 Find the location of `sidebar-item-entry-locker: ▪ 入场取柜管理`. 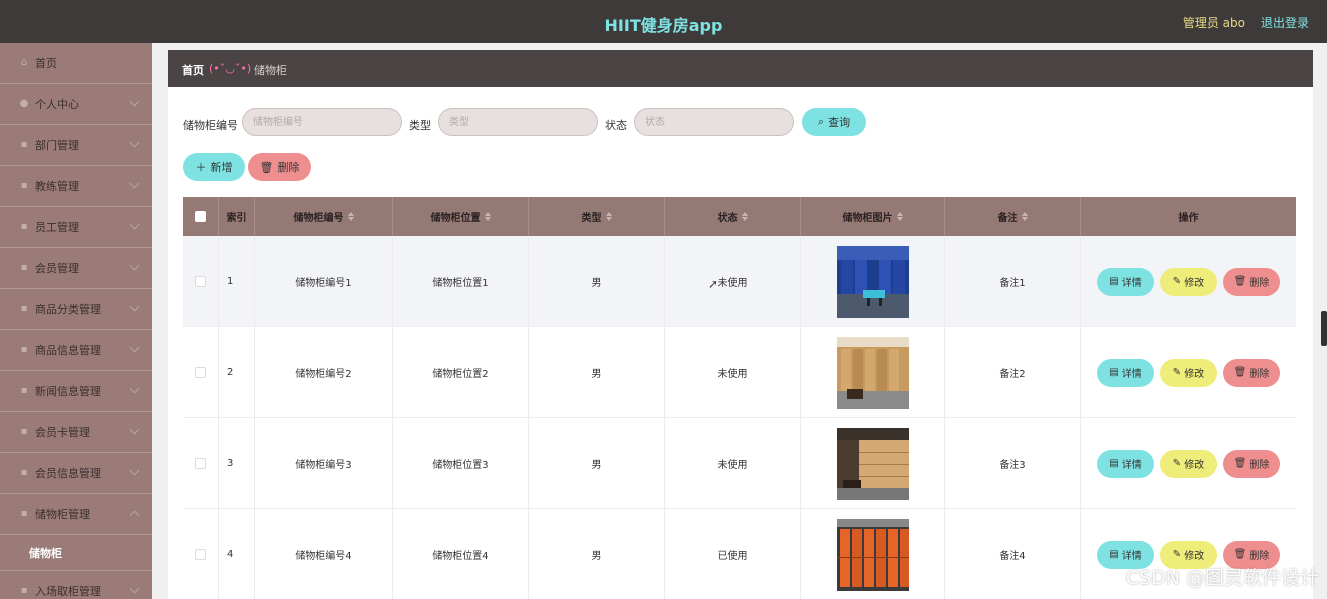

sidebar-item-entry-locker: ▪ 入场取柜管理 is located at coordinates (76, 585).